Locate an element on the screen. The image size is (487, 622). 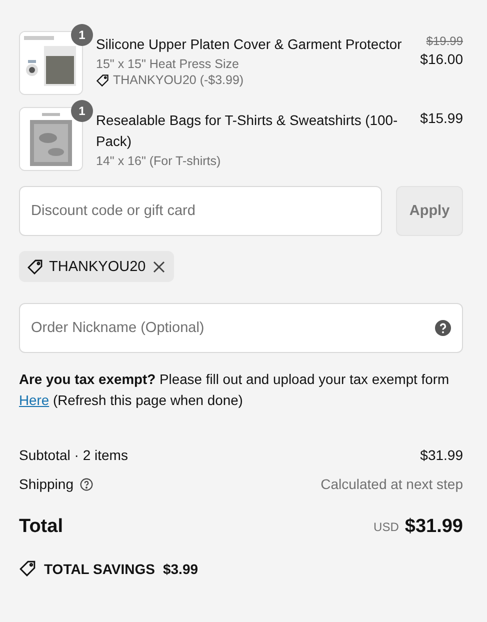
tax-exempt-note: Are you tax exempt? Please fill out and upload your tax exempt form Here (Refresh this page when done) is located at coordinates (234, 390).